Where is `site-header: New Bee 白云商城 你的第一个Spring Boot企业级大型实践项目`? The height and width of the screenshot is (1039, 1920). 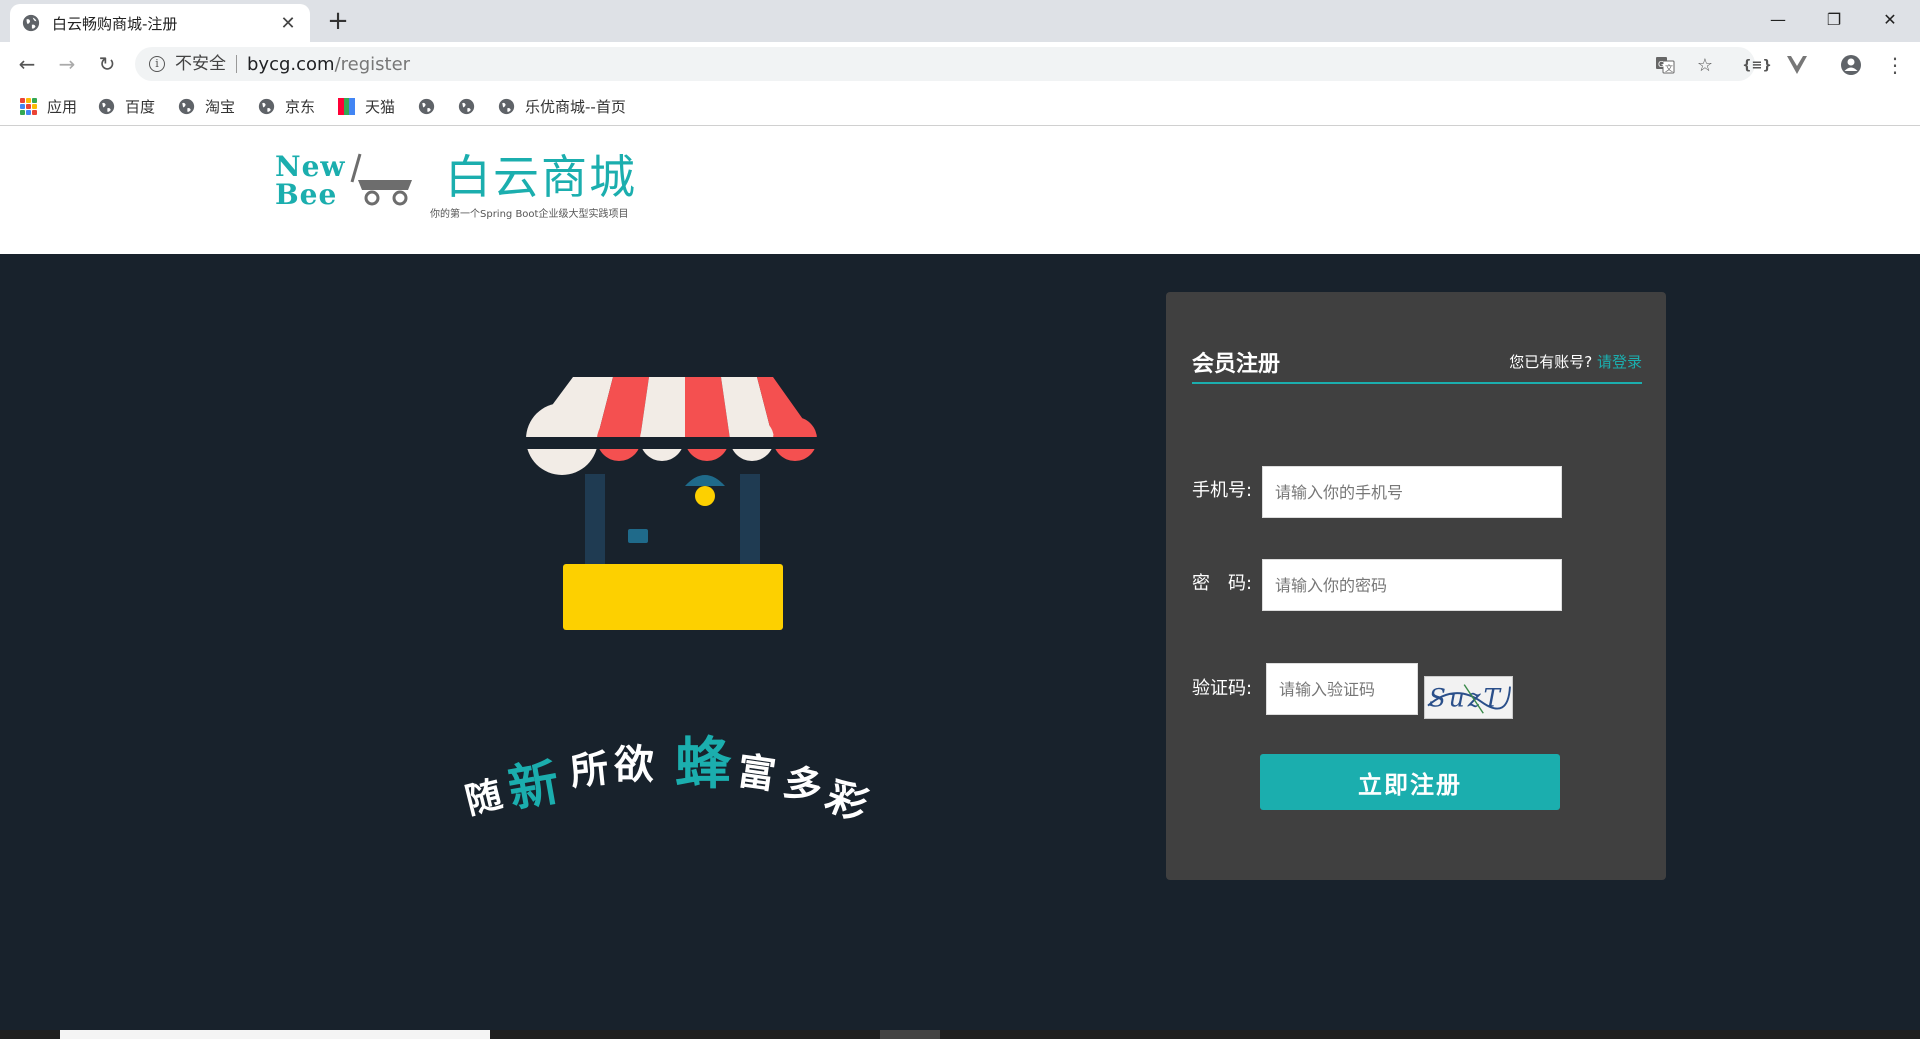 site-header: New Bee 白云商城 你的第一个Spring Boot企业级大型实践项目 is located at coordinates (960, 190).